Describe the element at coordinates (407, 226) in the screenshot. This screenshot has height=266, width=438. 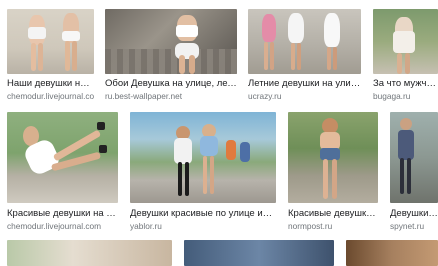
I see `result-domain: spynet.ru` at that location.